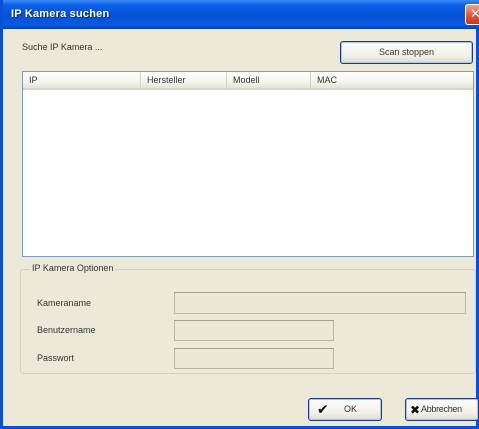 This screenshot has width=479, height=429. What do you see at coordinates (320, 303) in the screenshot?
I see `camera-name-field` at bounding box center [320, 303].